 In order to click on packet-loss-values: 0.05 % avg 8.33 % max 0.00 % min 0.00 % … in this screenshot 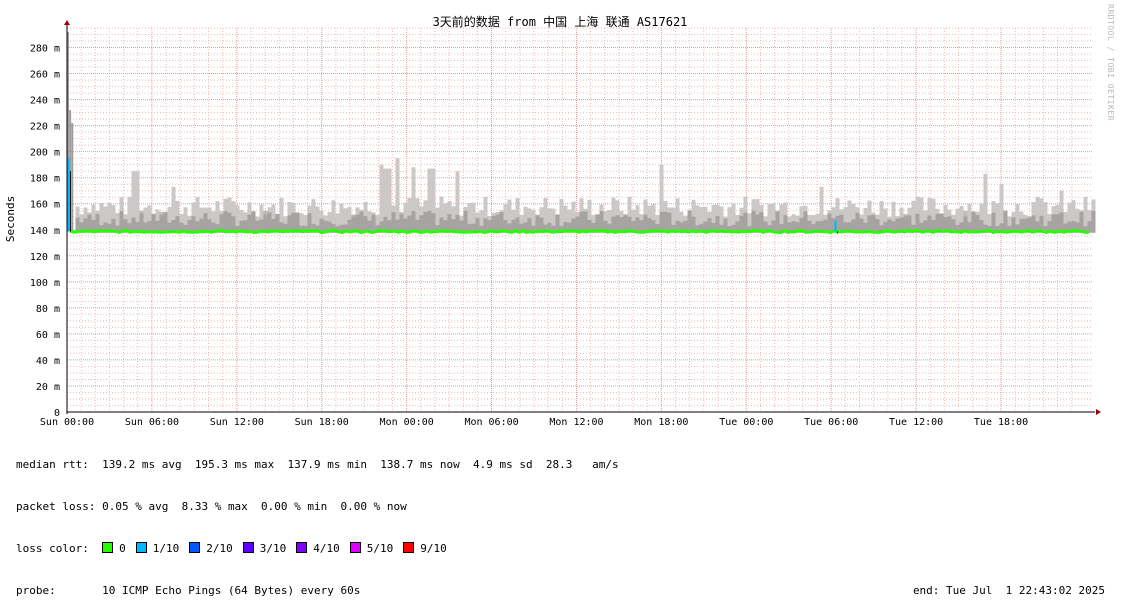, I will do `click(254, 506)`.